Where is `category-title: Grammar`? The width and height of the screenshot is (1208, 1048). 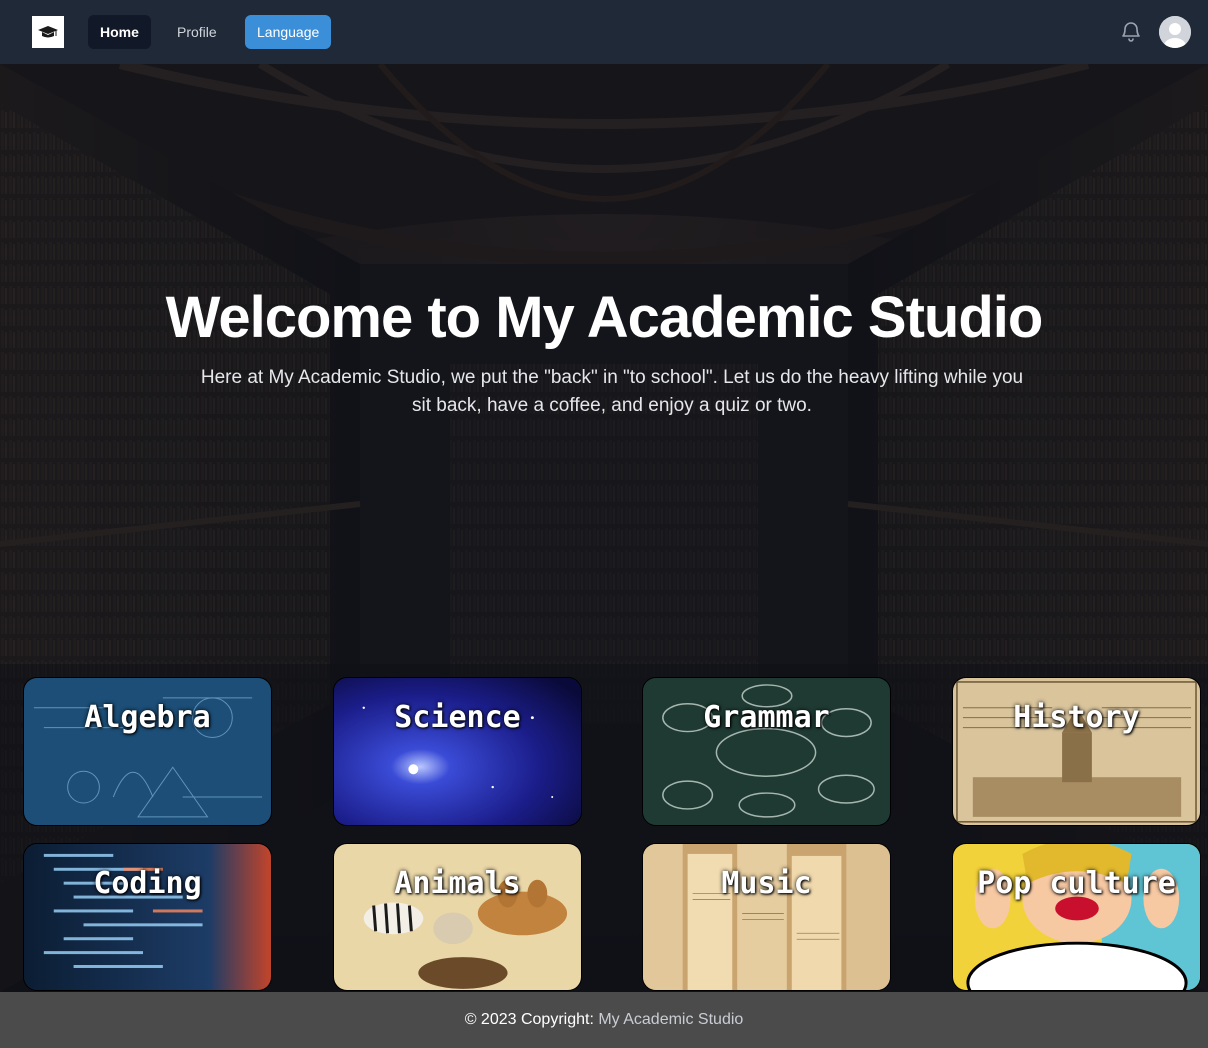 category-title: Grammar is located at coordinates (766, 717).